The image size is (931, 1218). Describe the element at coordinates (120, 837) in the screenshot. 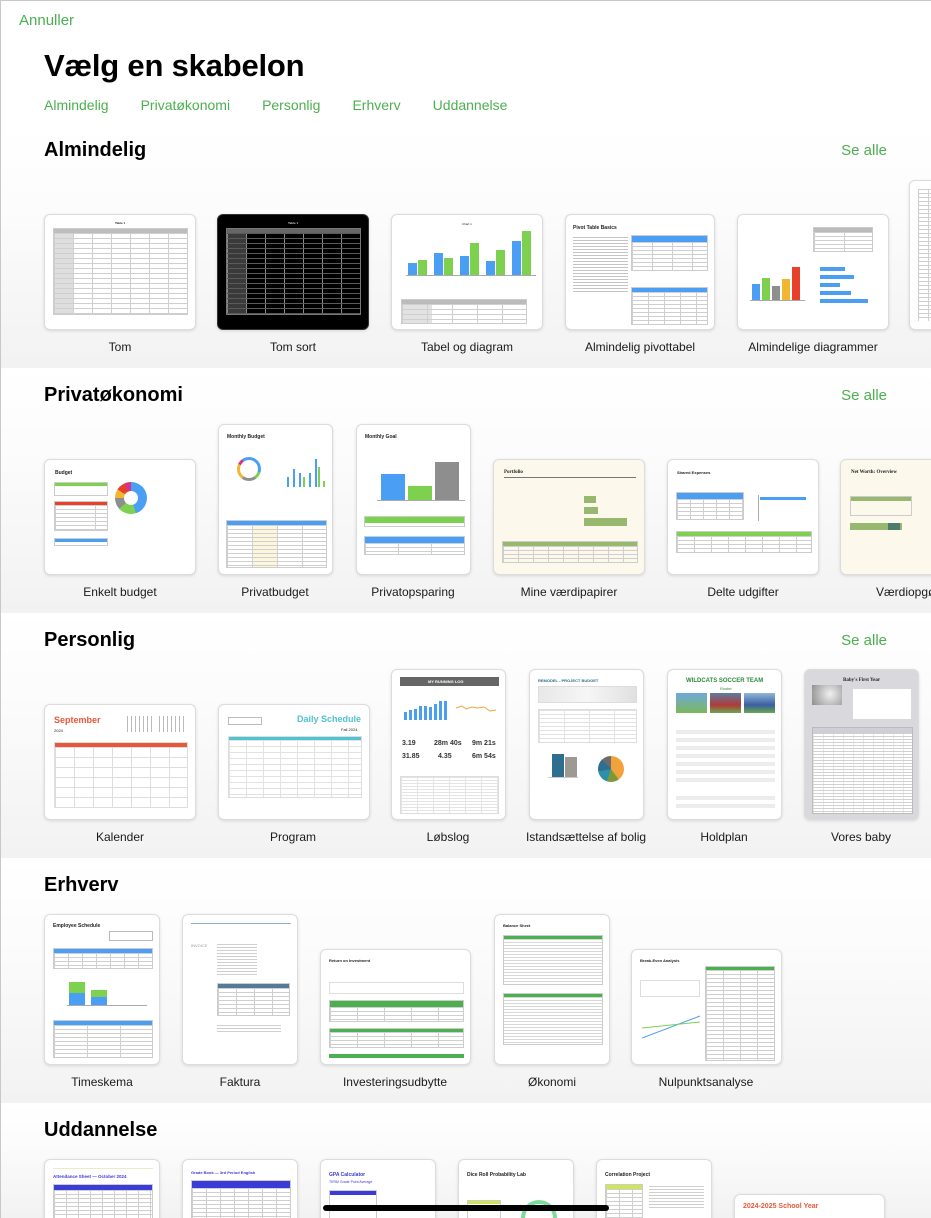

I see `template-label: Kalender` at that location.